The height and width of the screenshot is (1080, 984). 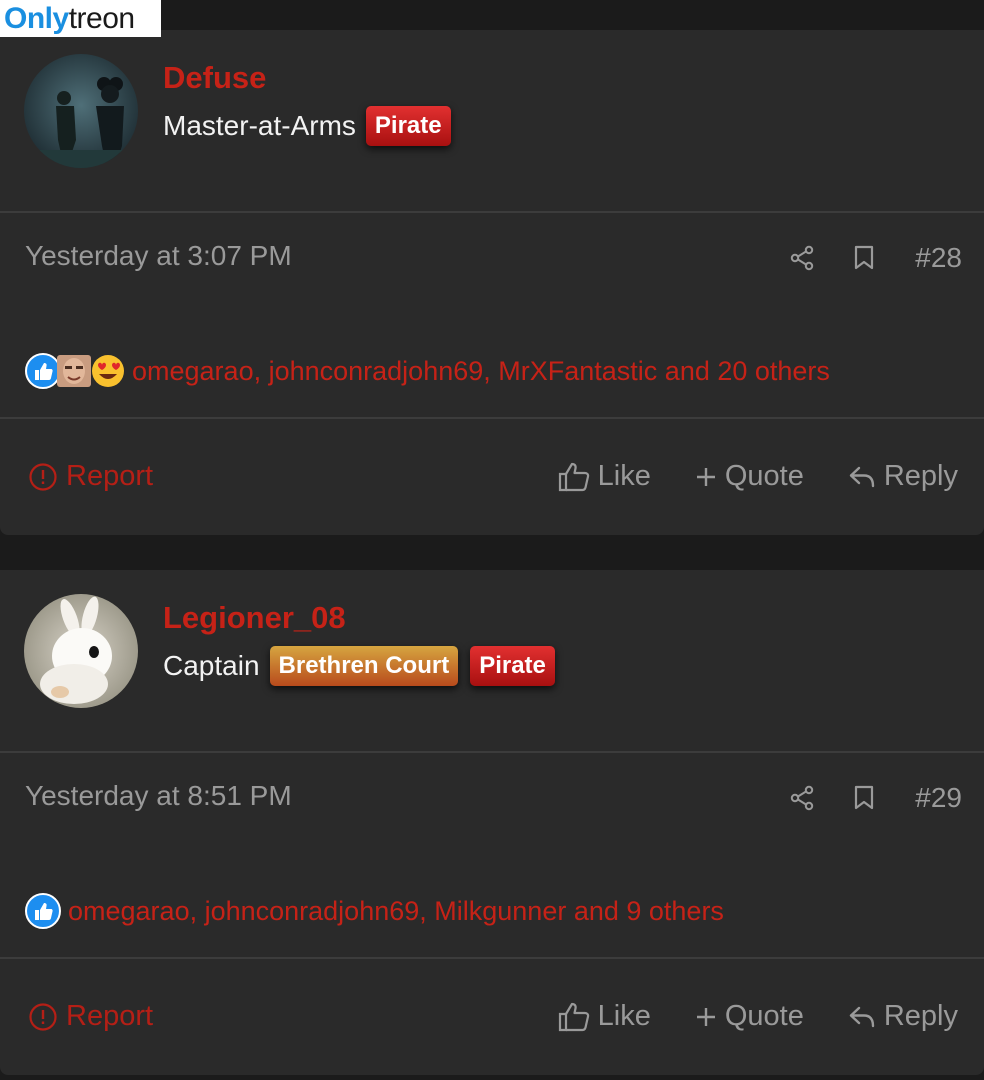 I want to click on badge-brethren-court: Brethren Court, so click(x=364, y=666).